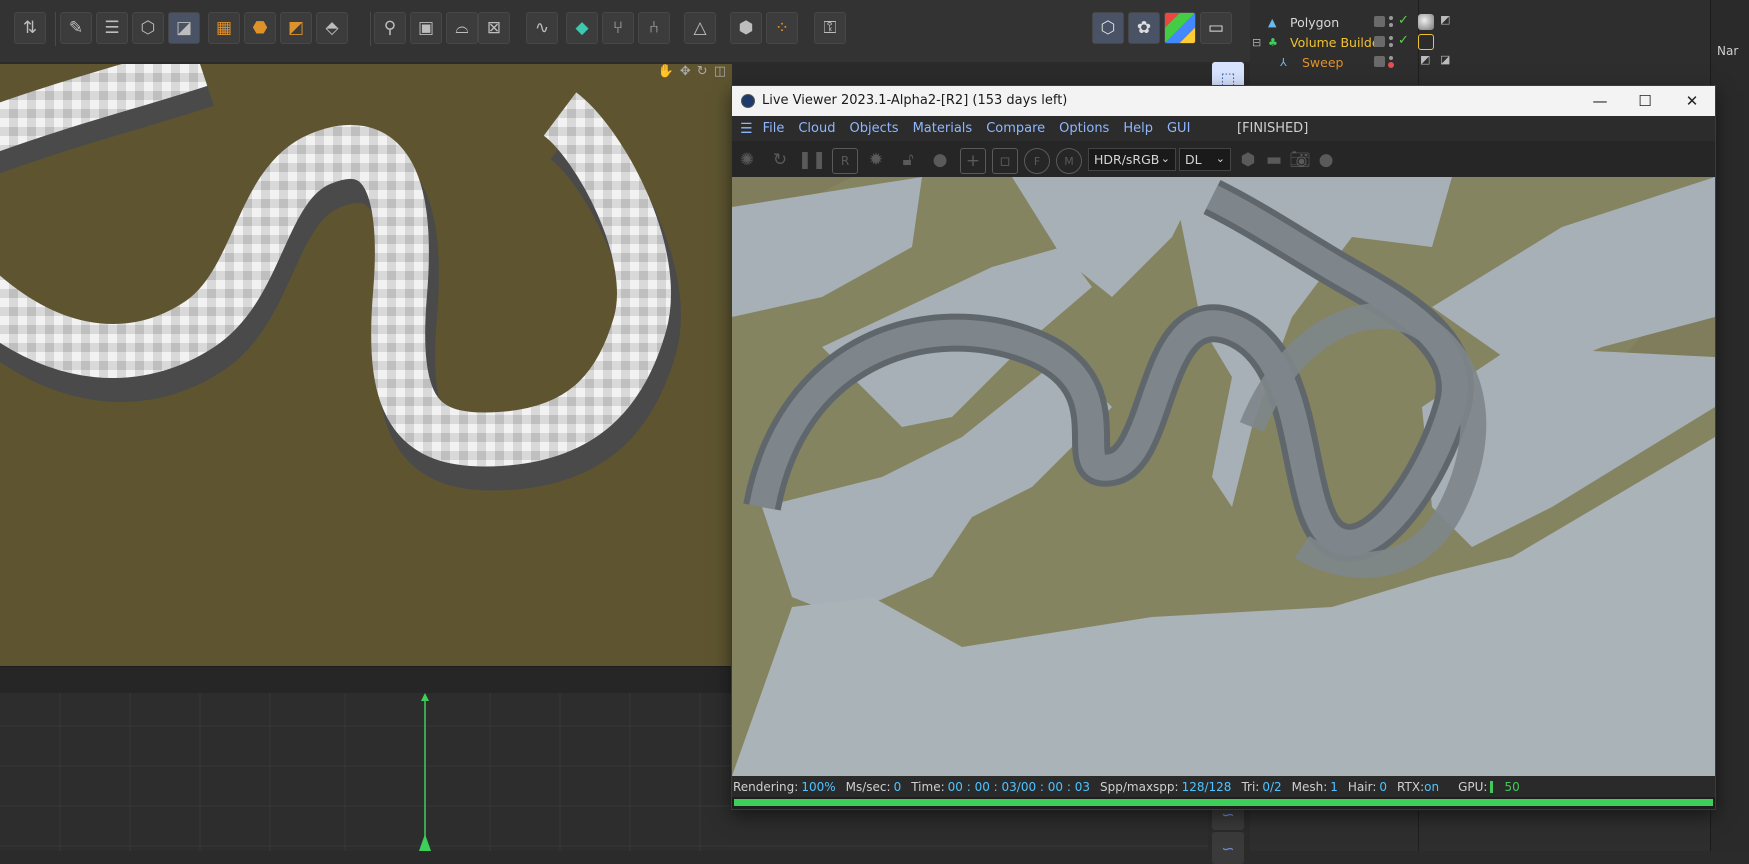  What do you see at coordinates (618, 28) in the screenshot?
I see `branch-icon: ⑂` at bounding box center [618, 28].